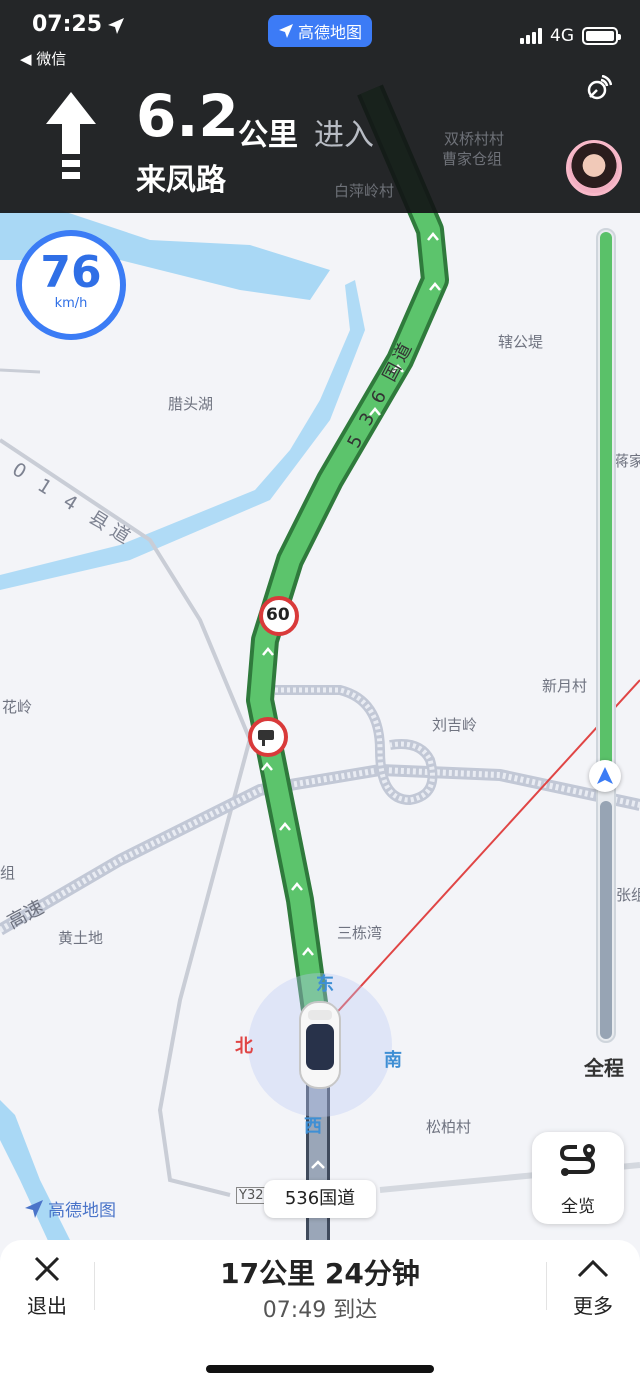 The width and height of the screenshot is (640, 1385). What do you see at coordinates (455, 725) in the screenshot?
I see `map-label: 刘吉岭` at bounding box center [455, 725].